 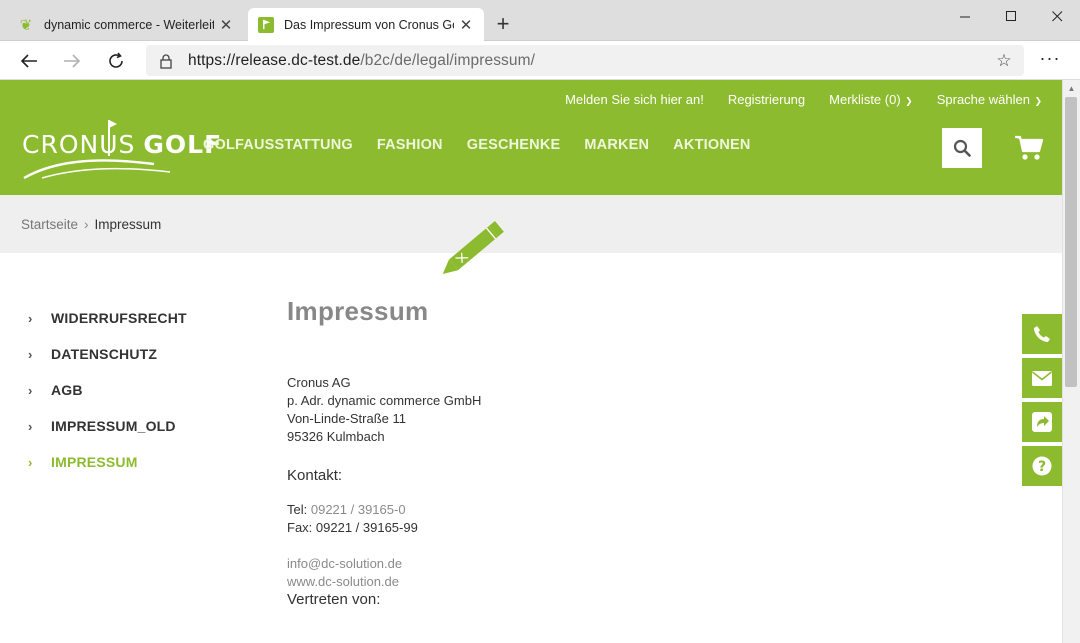 I want to click on wishlist-link: Merkliste (0) ❯, so click(x=871, y=99).